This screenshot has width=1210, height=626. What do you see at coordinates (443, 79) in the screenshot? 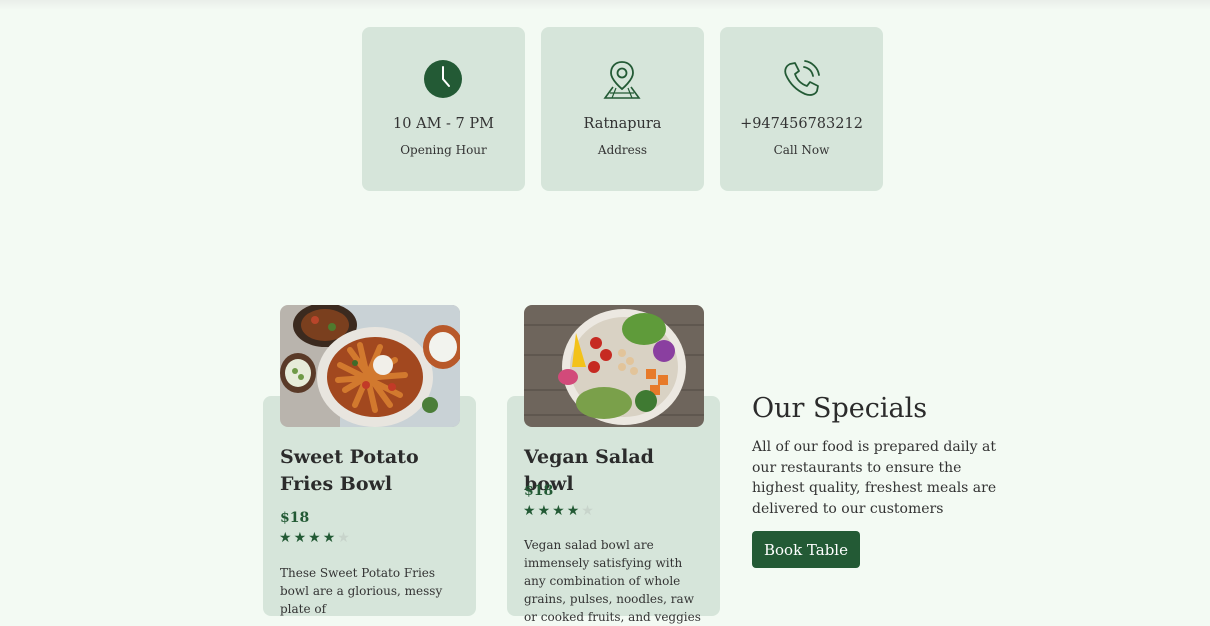
I see `clock-icon` at bounding box center [443, 79].